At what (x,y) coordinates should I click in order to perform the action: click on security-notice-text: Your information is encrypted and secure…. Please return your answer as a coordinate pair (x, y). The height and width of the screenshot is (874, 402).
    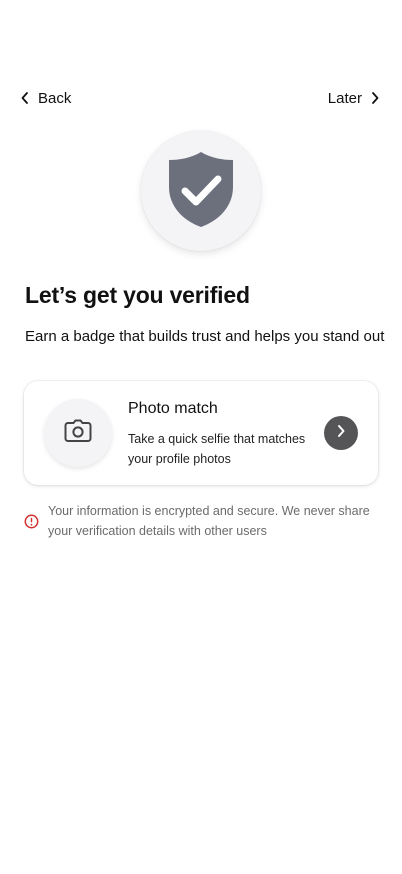
    Looking at the image, I should click on (209, 521).